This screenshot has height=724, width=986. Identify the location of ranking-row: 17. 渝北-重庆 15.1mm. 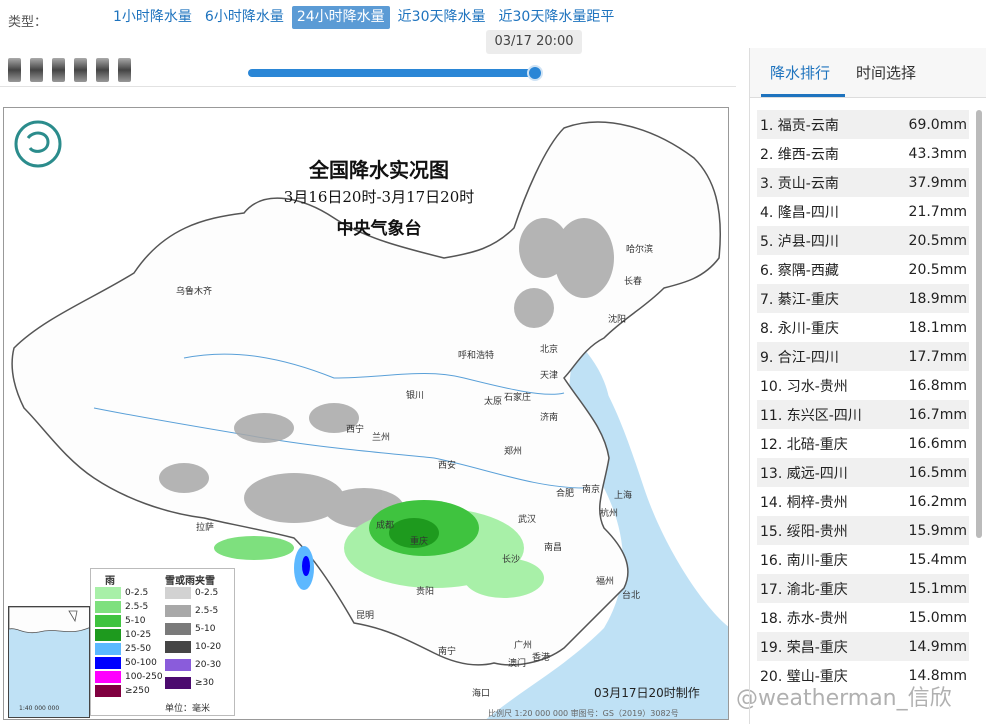
(863, 588).